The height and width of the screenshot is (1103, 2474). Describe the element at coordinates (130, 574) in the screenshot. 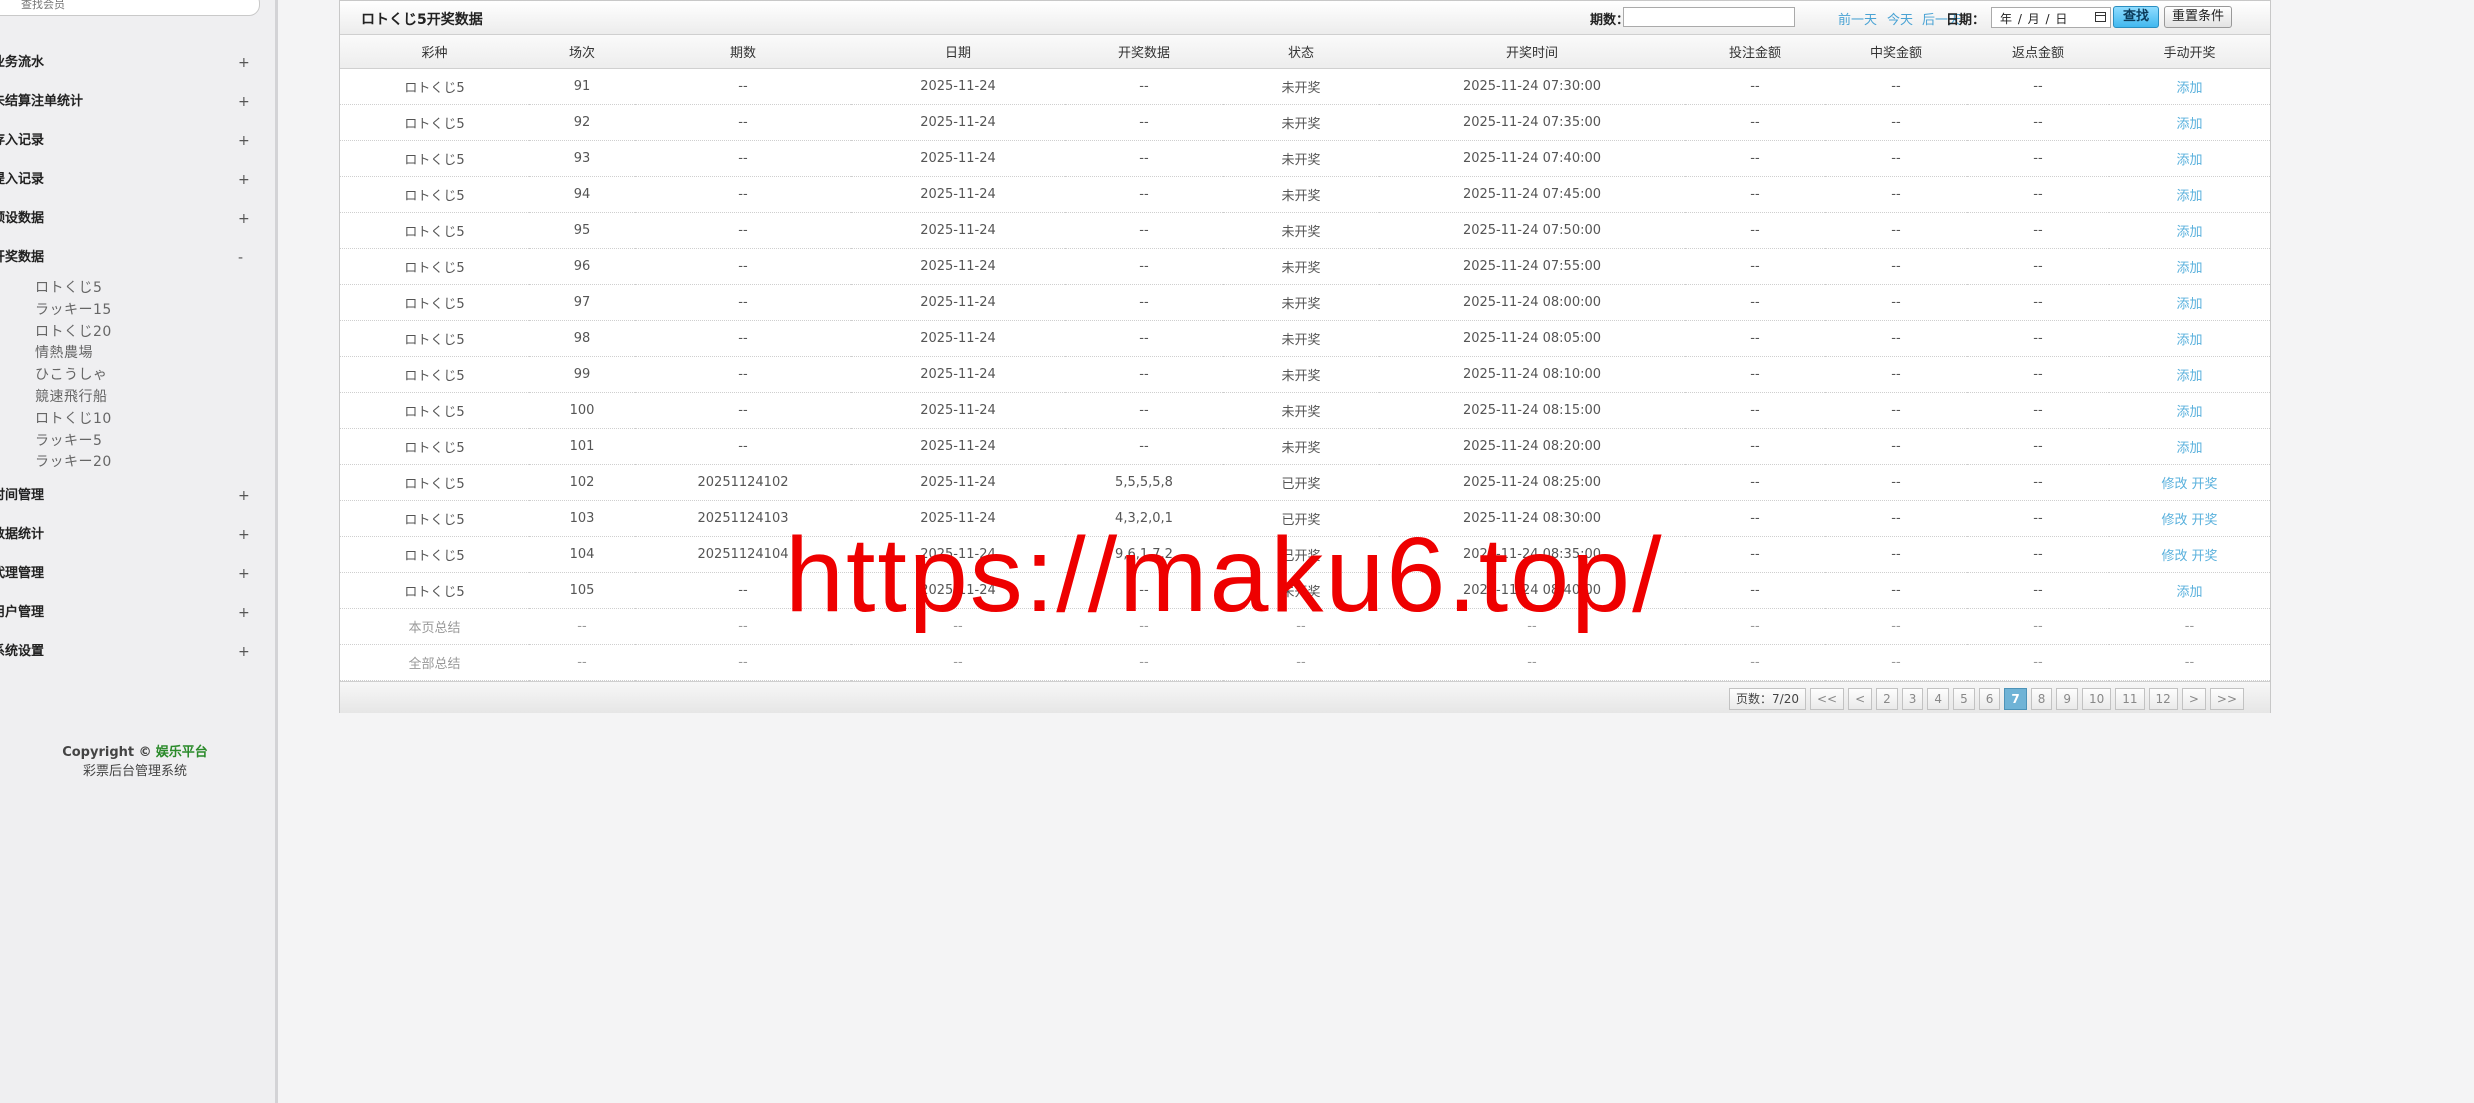

I see `sidebar-menu-item: 代理管理 +` at that location.